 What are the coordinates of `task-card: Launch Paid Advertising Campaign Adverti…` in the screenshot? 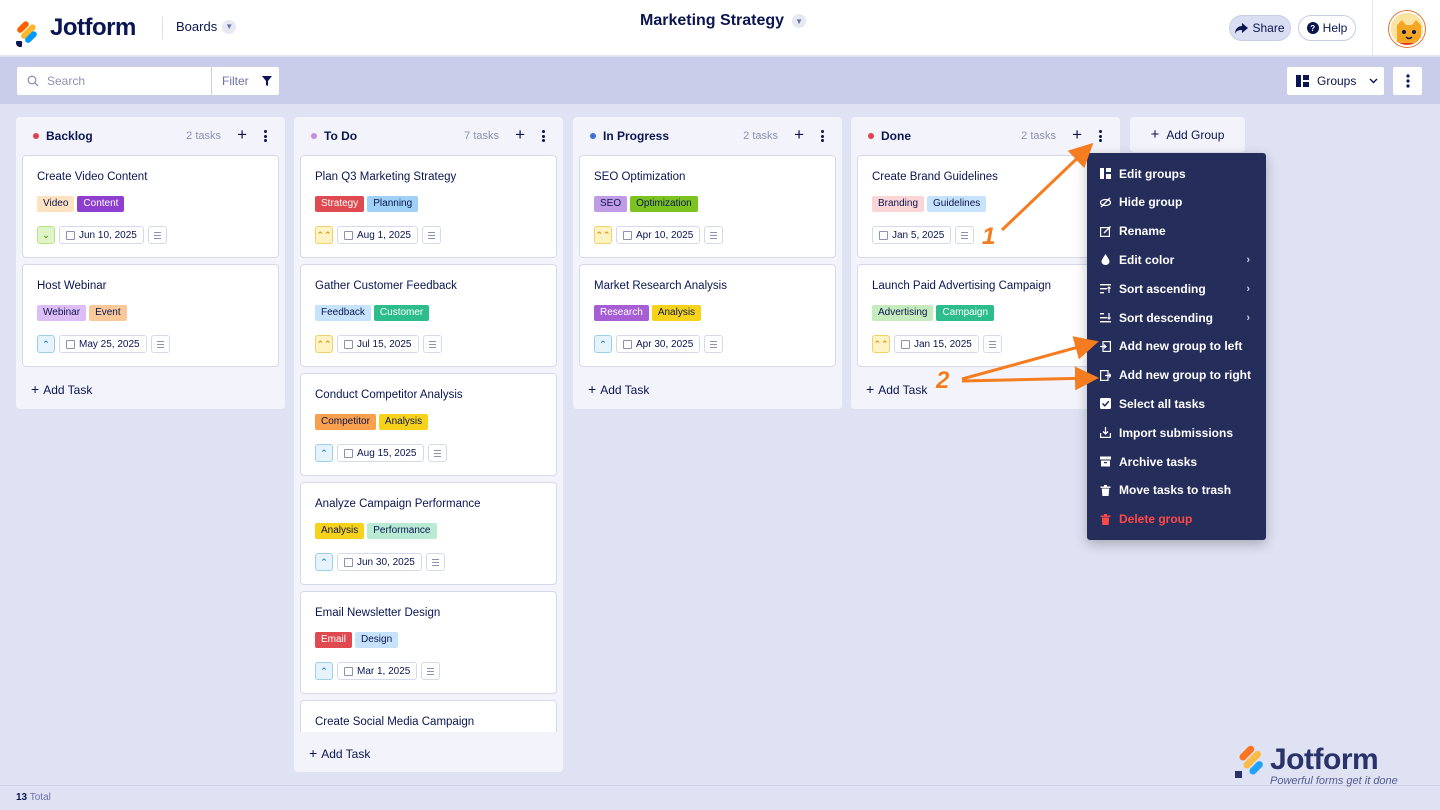 It's located at (985, 315).